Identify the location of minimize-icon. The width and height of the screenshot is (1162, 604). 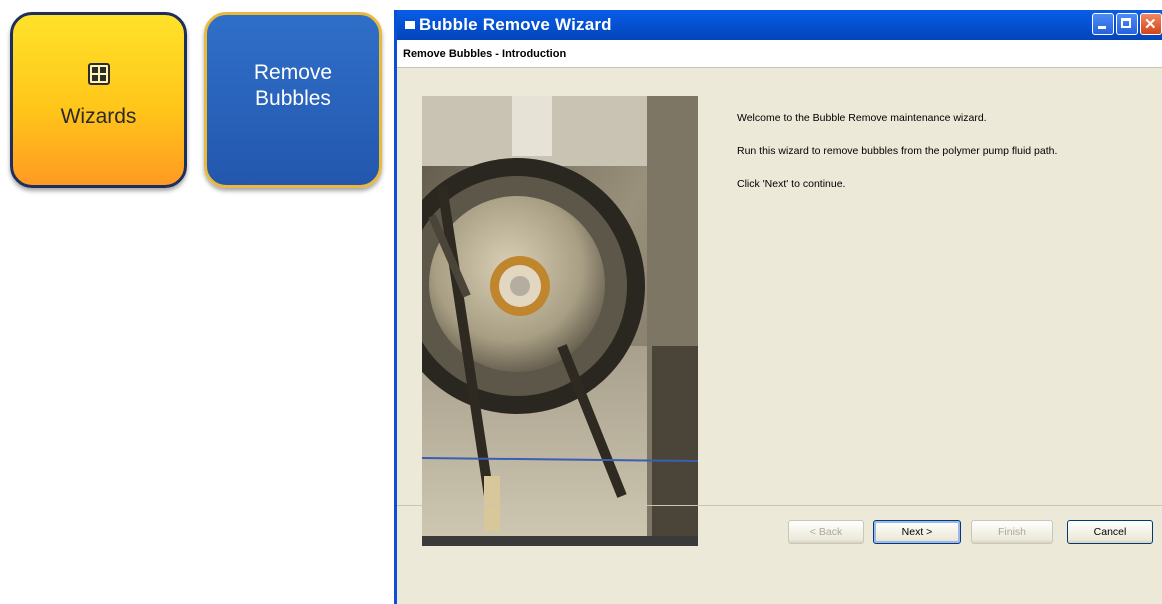
(1103, 24).